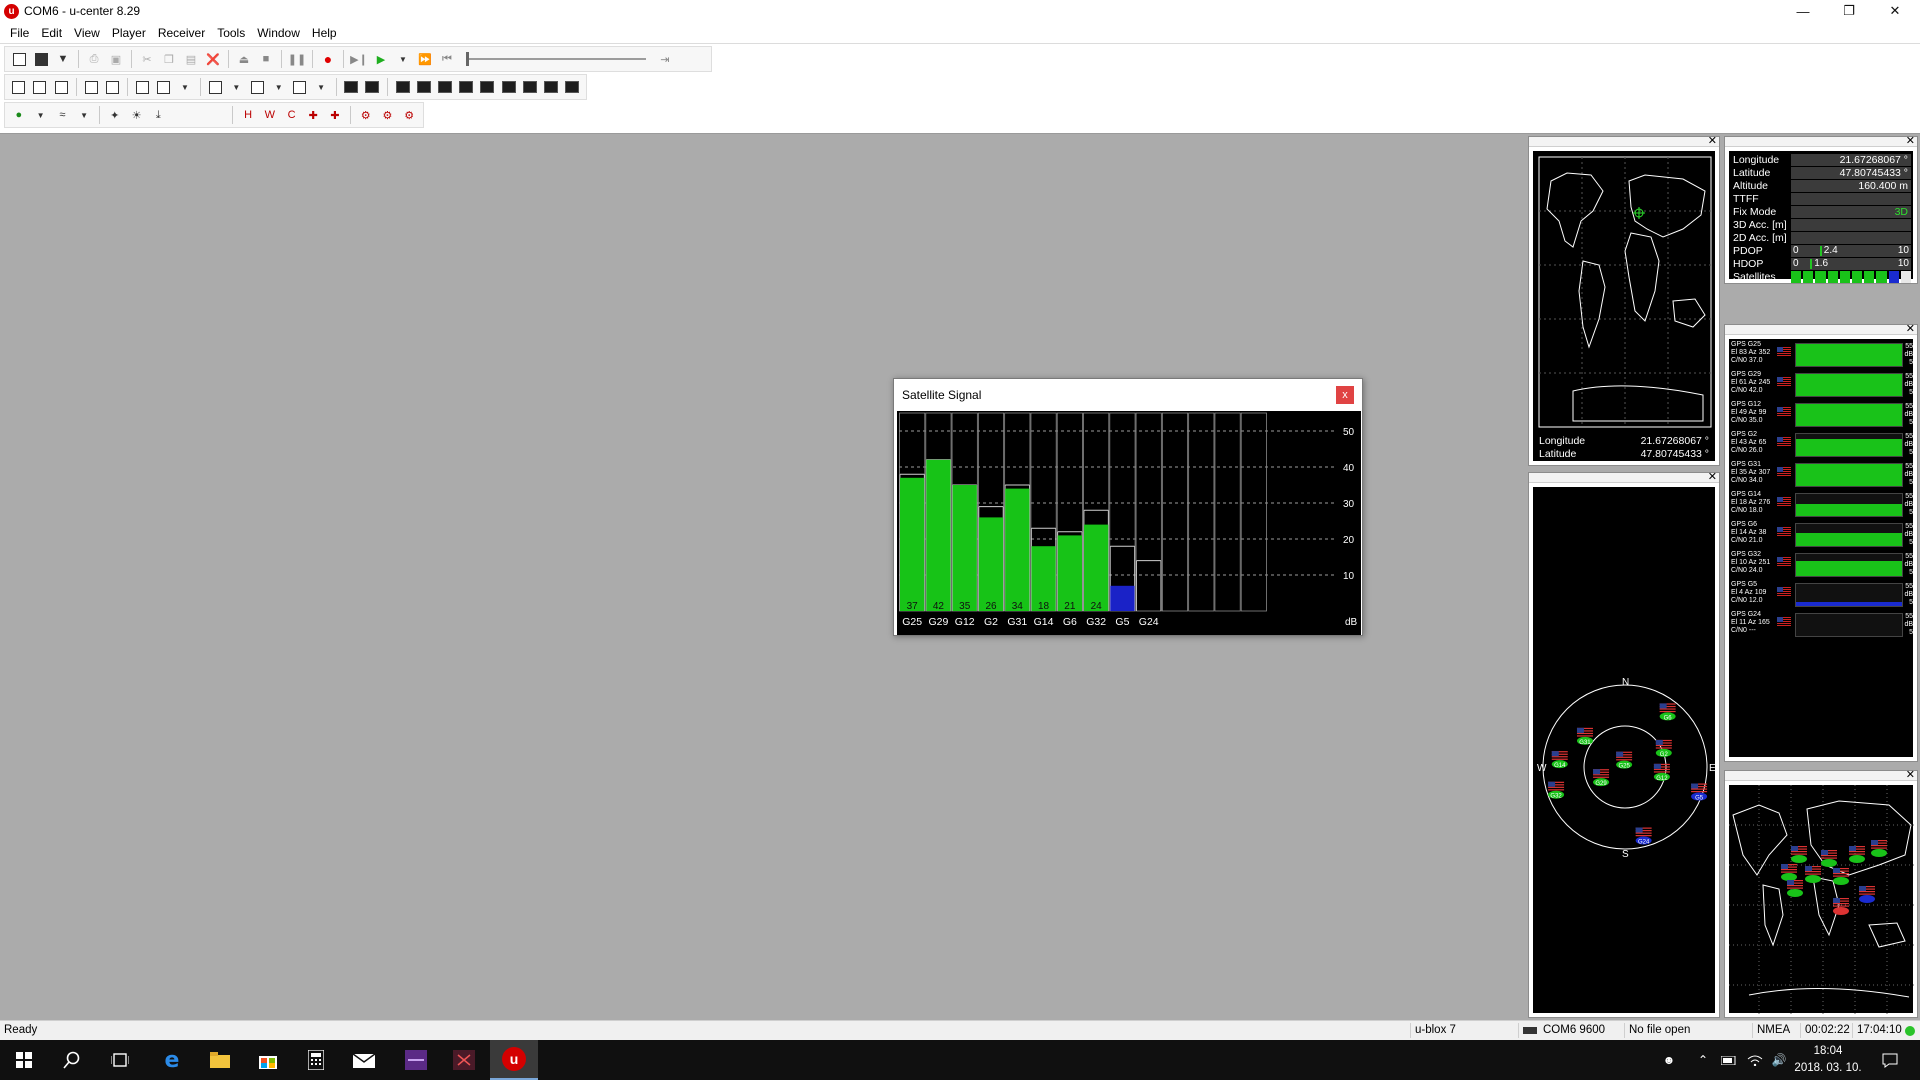 The height and width of the screenshot is (1080, 1920). I want to click on record-icon: ●, so click(328, 59).